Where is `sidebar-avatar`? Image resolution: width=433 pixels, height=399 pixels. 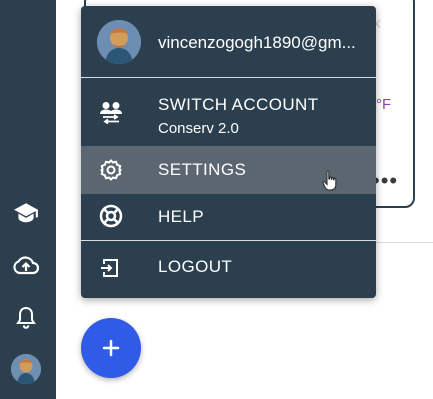 sidebar-avatar is located at coordinates (26, 369).